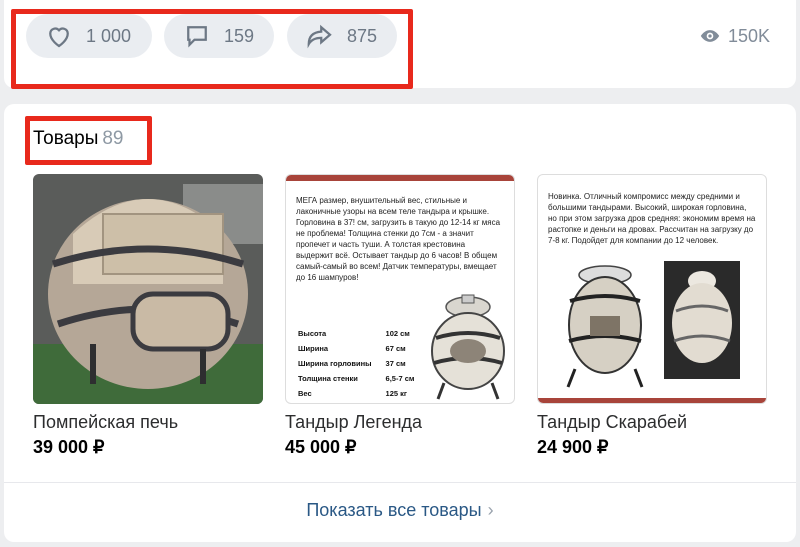 This screenshot has height=547, width=800. Describe the element at coordinates (148, 422) in the screenshot. I see `product-name: Помпейская печь` at that location.